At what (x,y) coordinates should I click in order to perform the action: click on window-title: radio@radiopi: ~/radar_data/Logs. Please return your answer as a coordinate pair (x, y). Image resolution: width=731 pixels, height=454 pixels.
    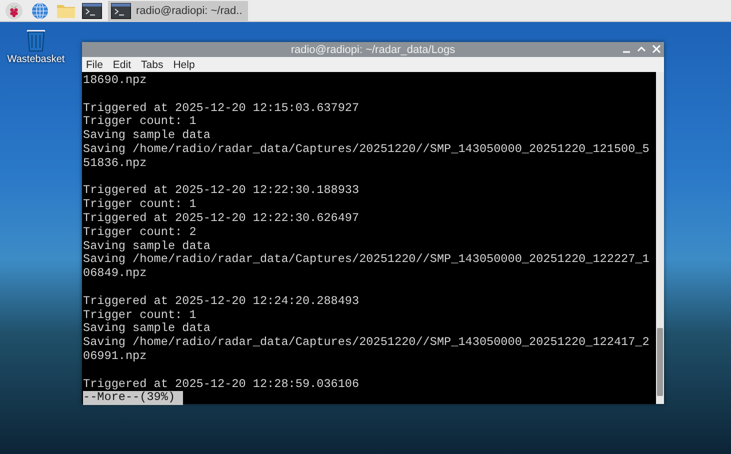
    Looking at the image, I should click on (373, 50).